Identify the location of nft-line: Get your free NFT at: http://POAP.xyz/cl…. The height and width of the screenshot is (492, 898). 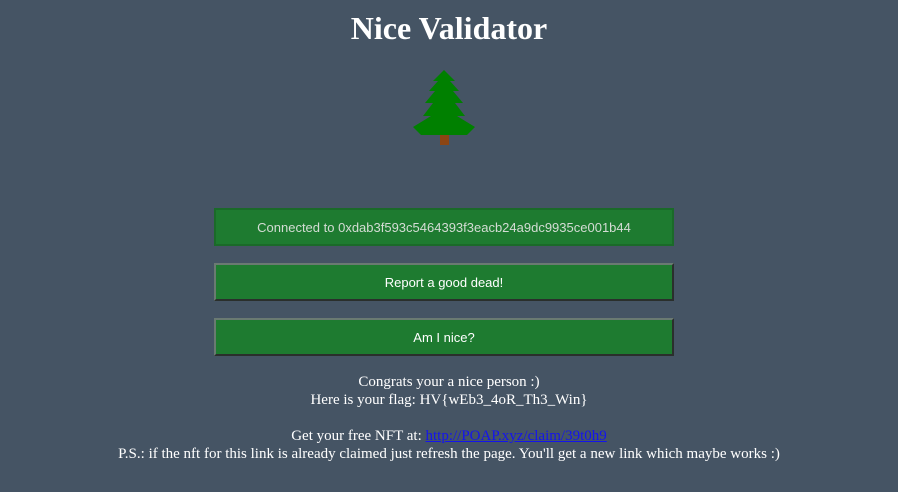
(449, 436).